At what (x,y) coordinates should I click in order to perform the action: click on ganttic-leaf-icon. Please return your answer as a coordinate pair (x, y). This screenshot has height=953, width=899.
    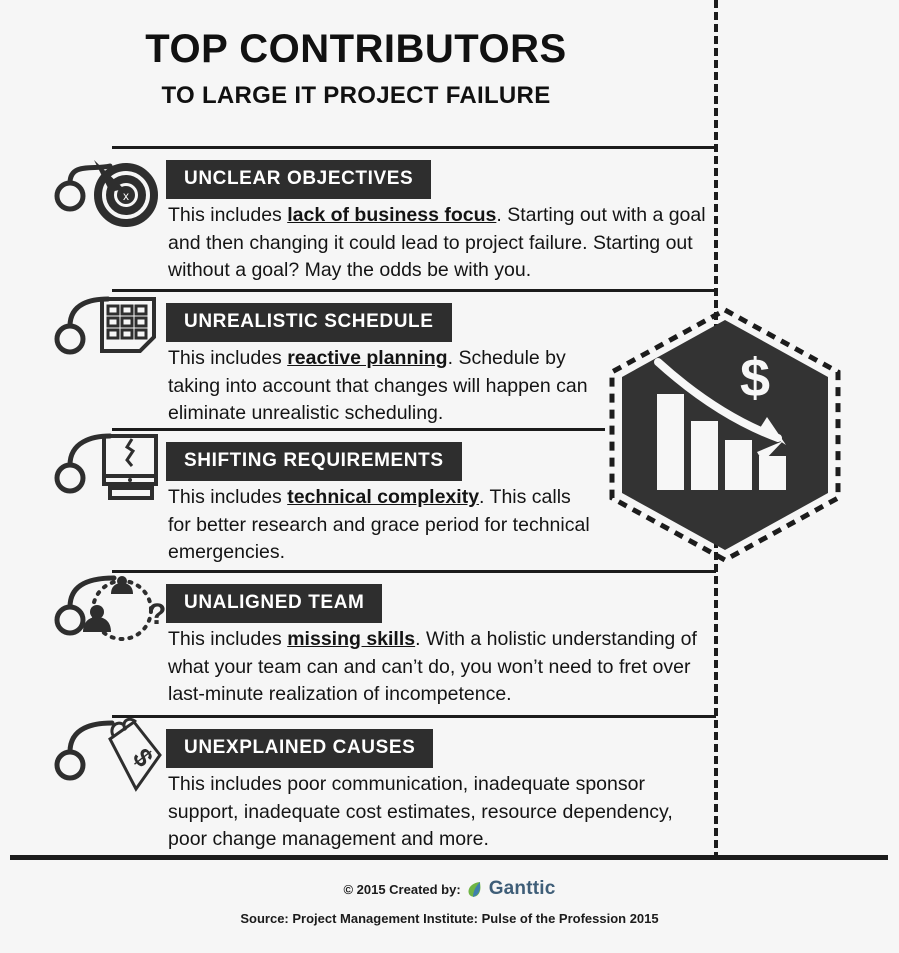
    Looking at the image, I should click on (475, 889).